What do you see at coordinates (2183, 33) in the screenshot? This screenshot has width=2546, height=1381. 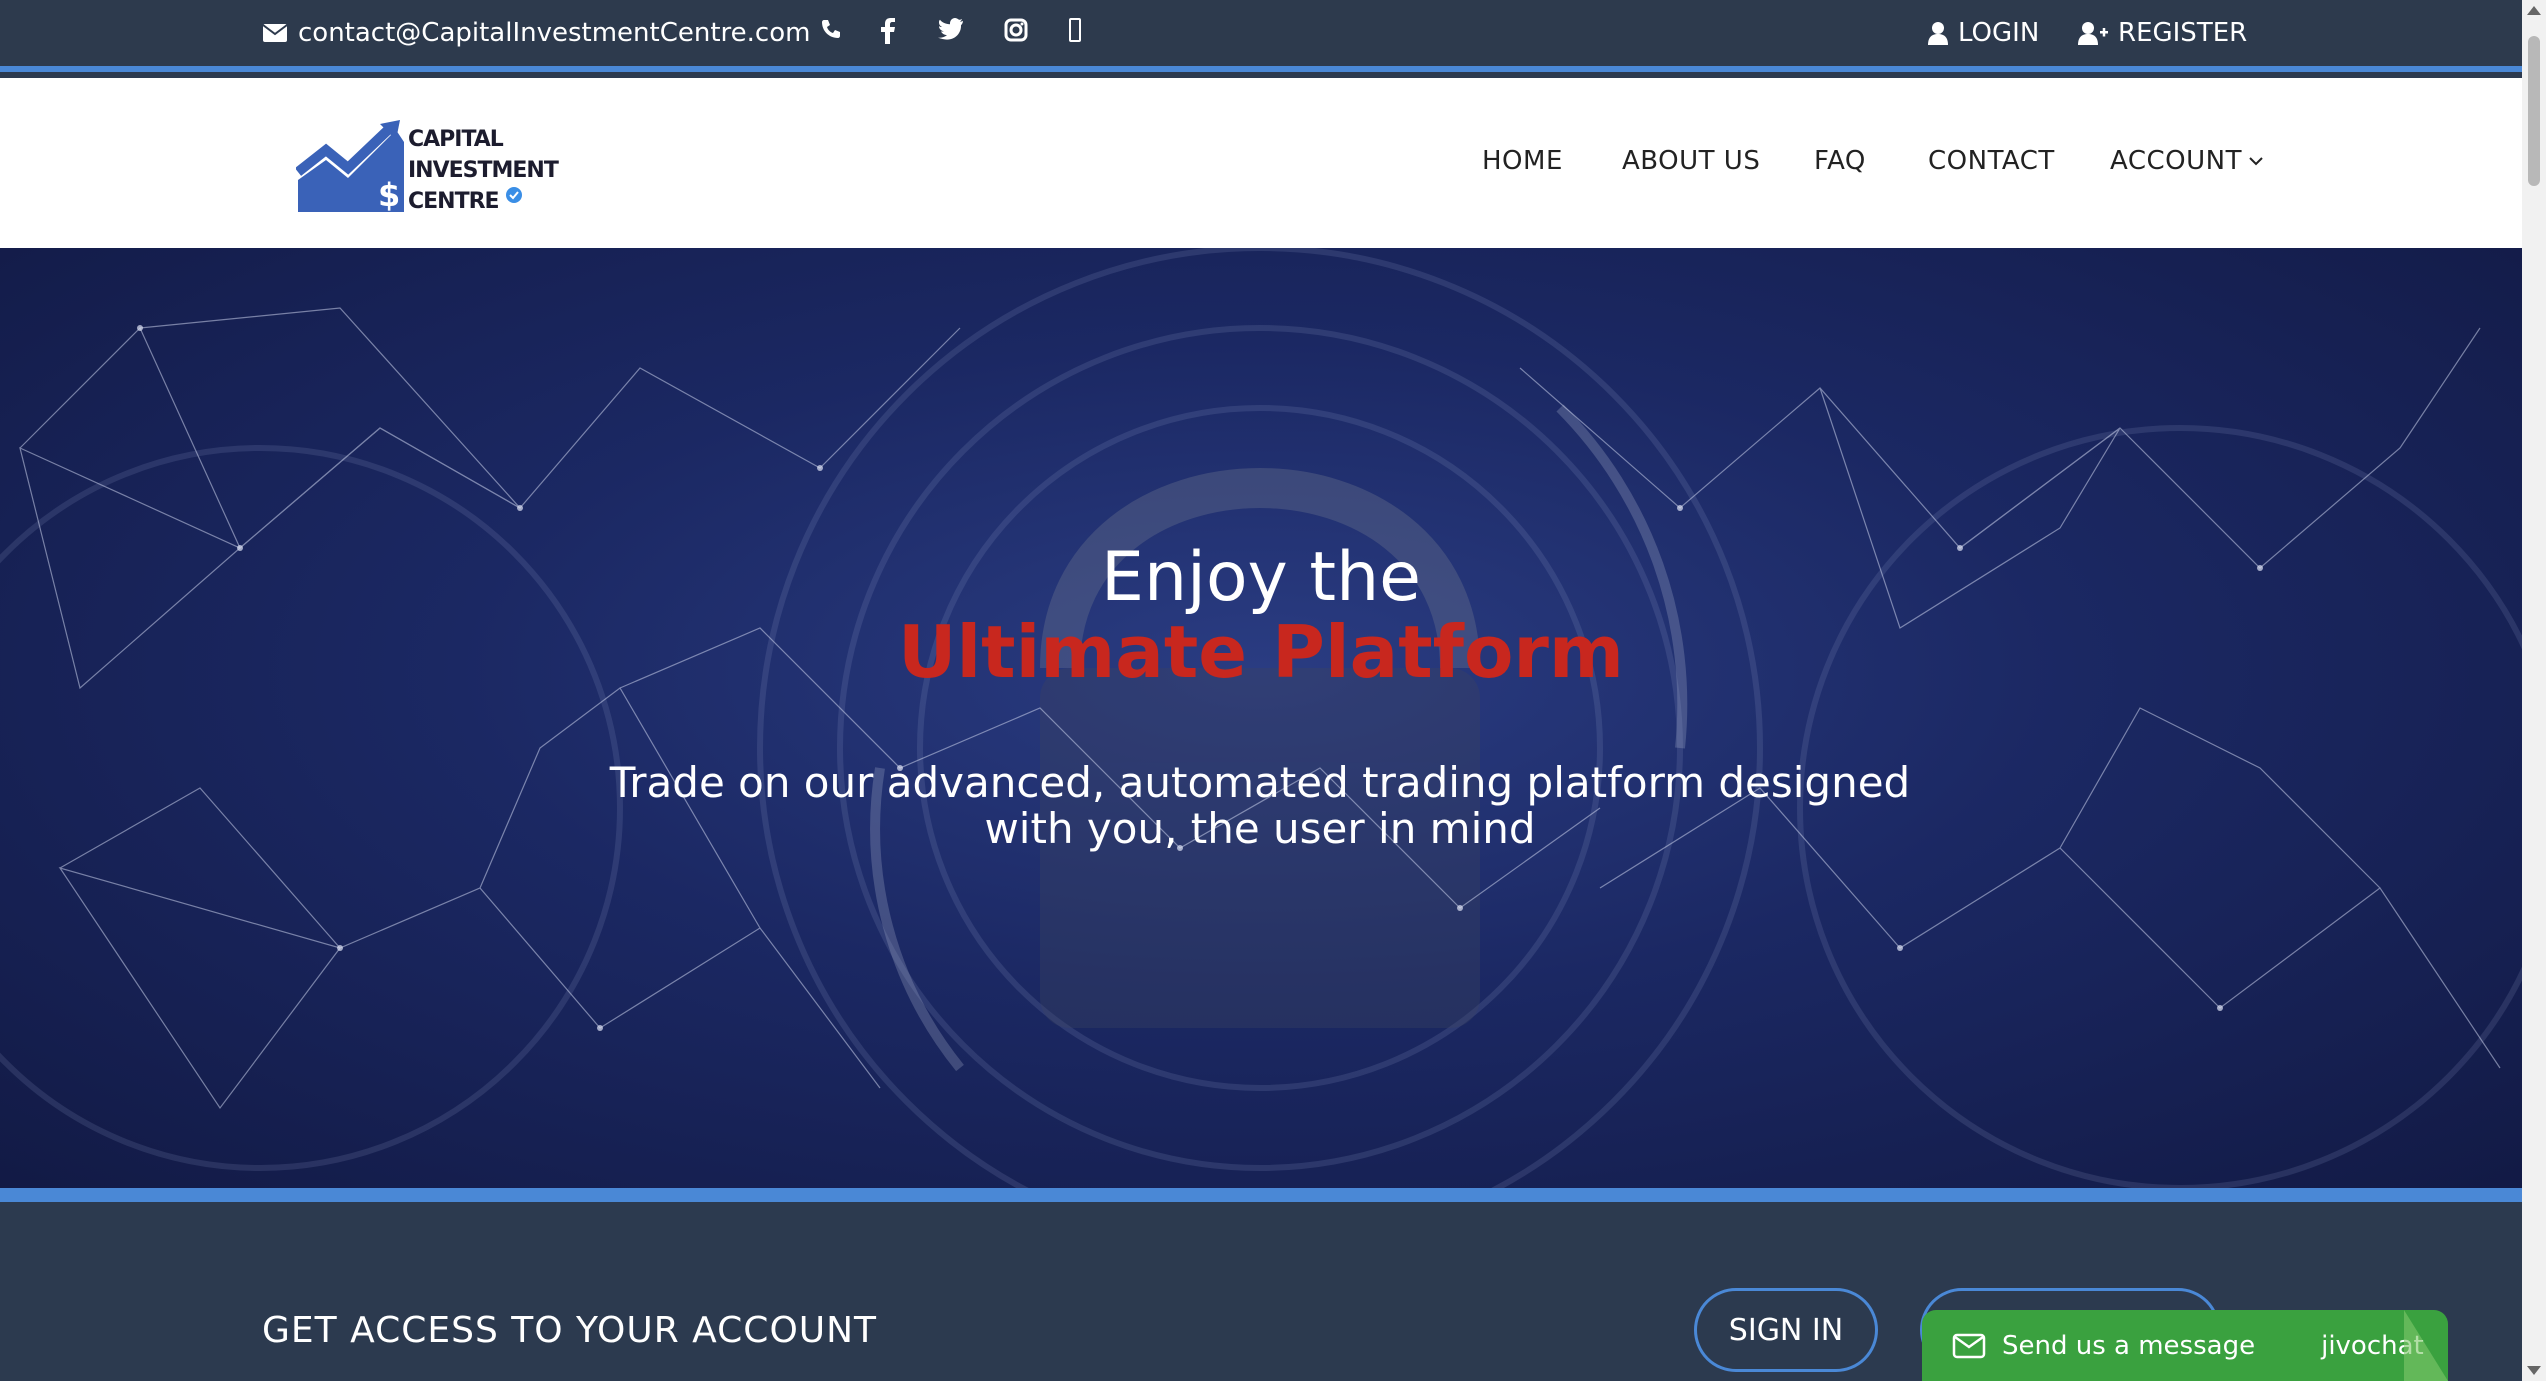 I see `register-label: REGISTER` at bounding box center [2183, 33].